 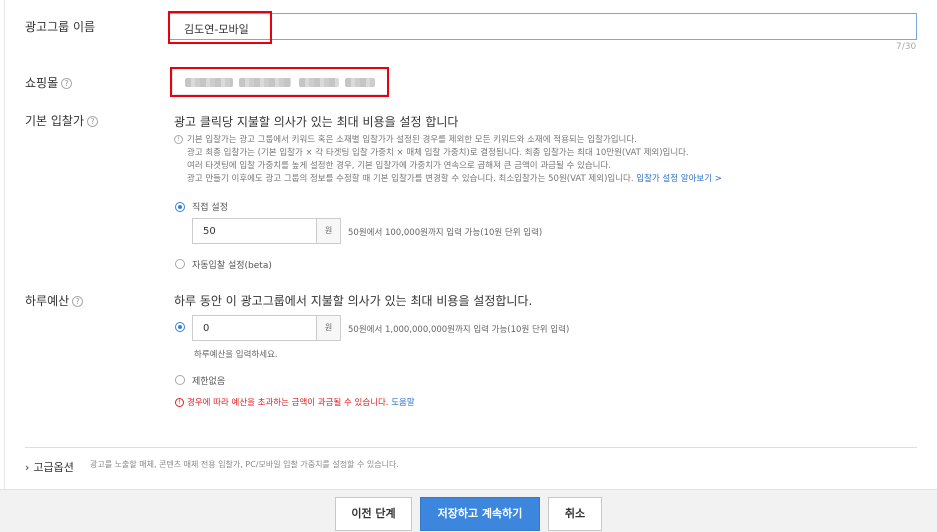 What do you see at coordinates (210, 208) in the screenshot?
I see `radio-manual-bid-label: 직접 설정` at bounding box center [210, 208].